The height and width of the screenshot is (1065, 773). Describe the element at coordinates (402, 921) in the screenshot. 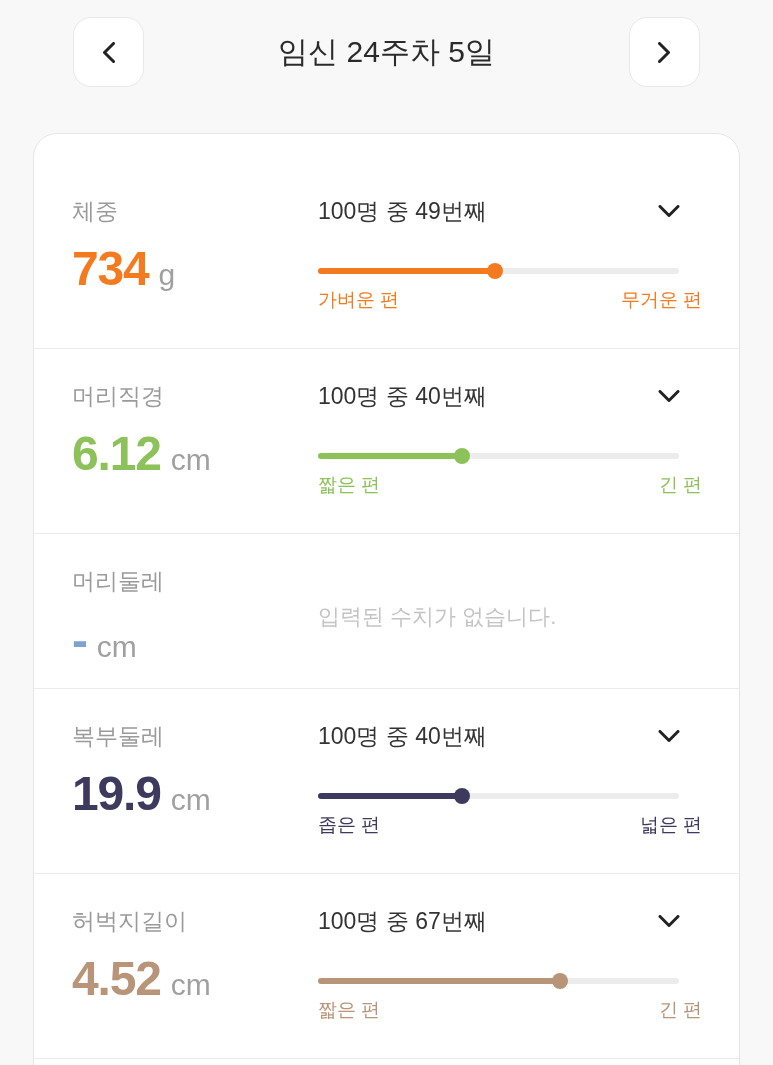

I see `rank-text: 100명 중 67번째` at that location.